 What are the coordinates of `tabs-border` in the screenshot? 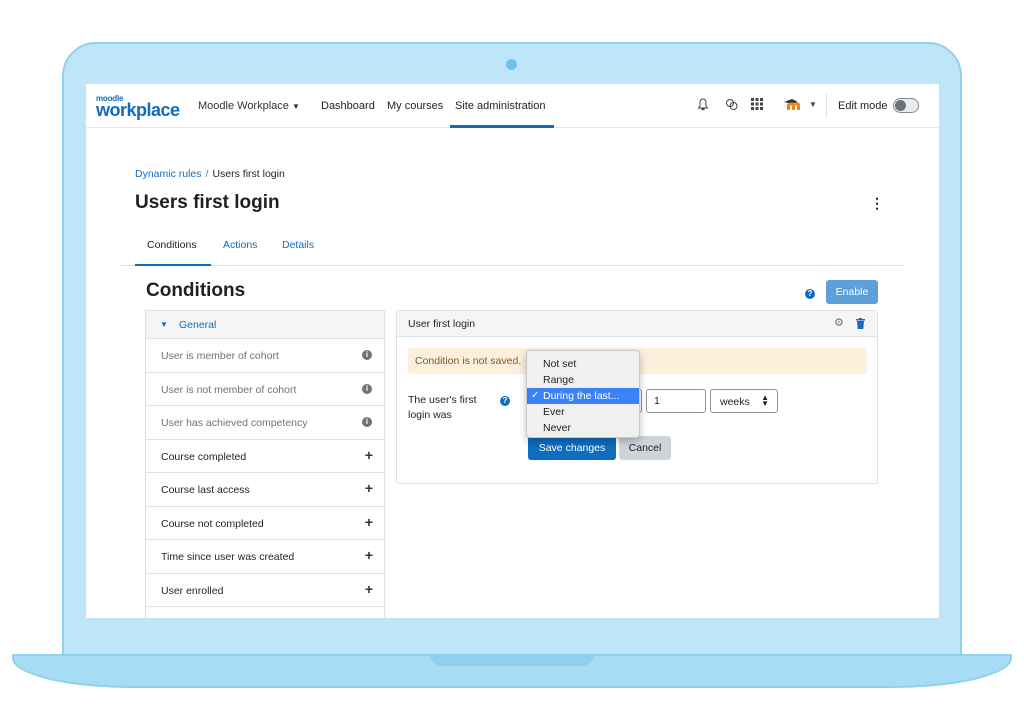 It's located at (512, 265).